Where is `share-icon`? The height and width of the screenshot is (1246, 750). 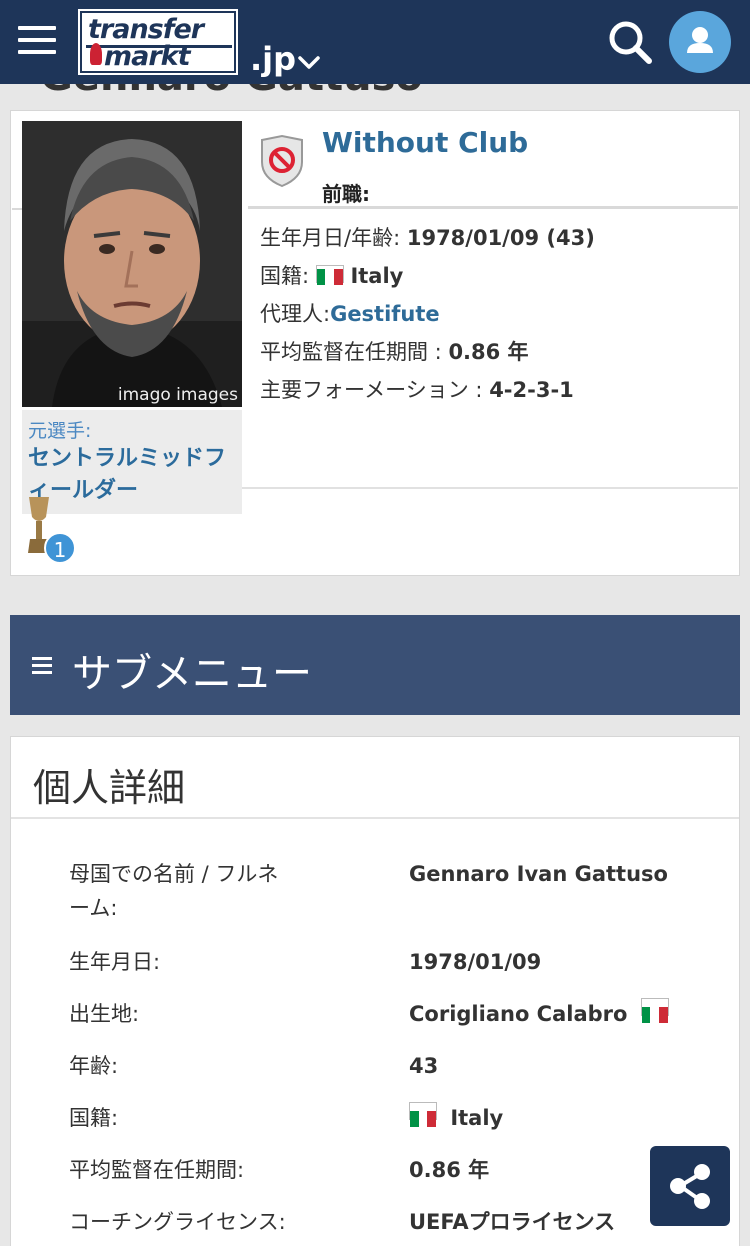
share-icon is located at coordinates (690, 1186).